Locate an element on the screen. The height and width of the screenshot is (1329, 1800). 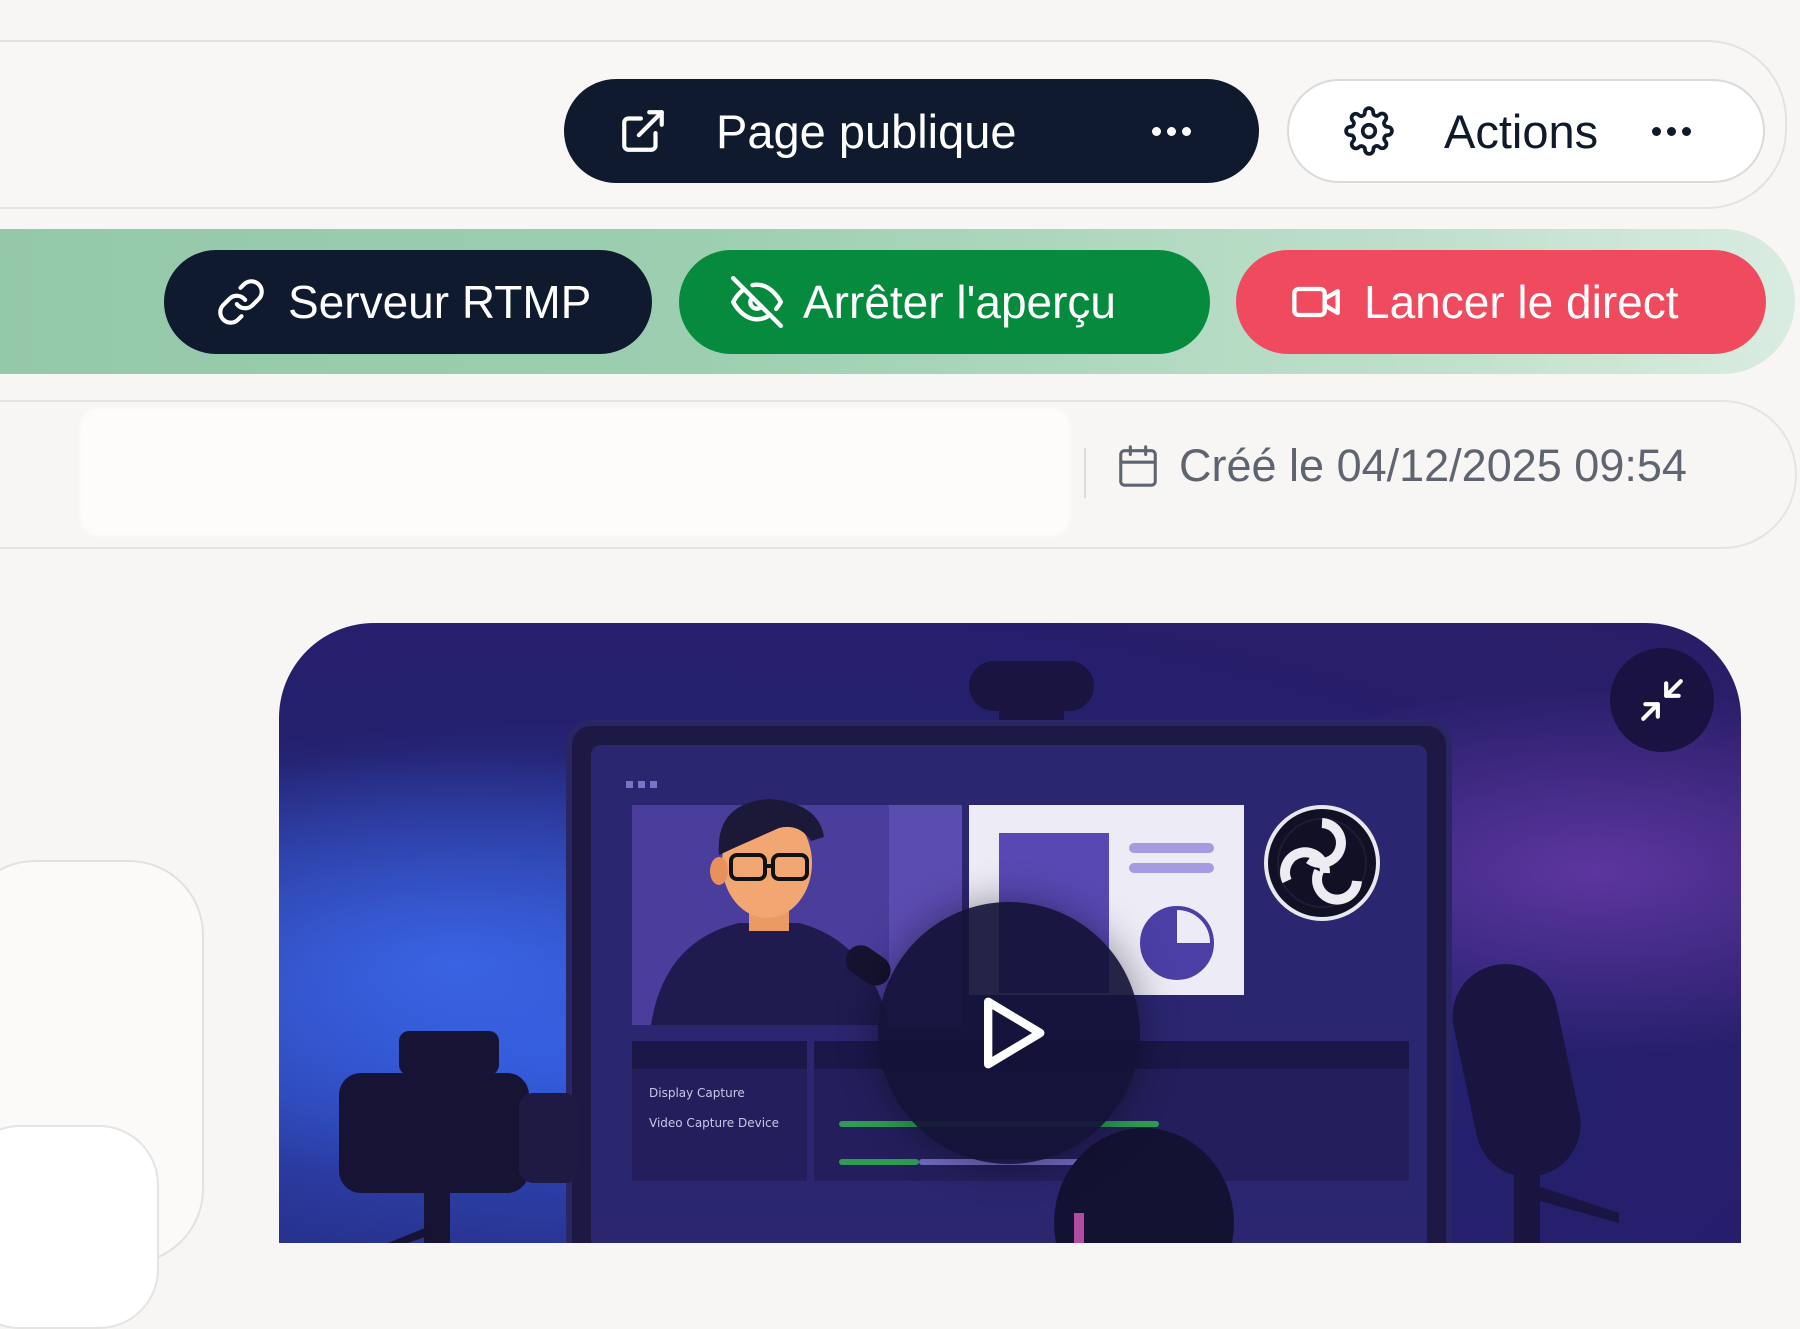
collapse-arrows-icon is located at coordinates (1662, 700).